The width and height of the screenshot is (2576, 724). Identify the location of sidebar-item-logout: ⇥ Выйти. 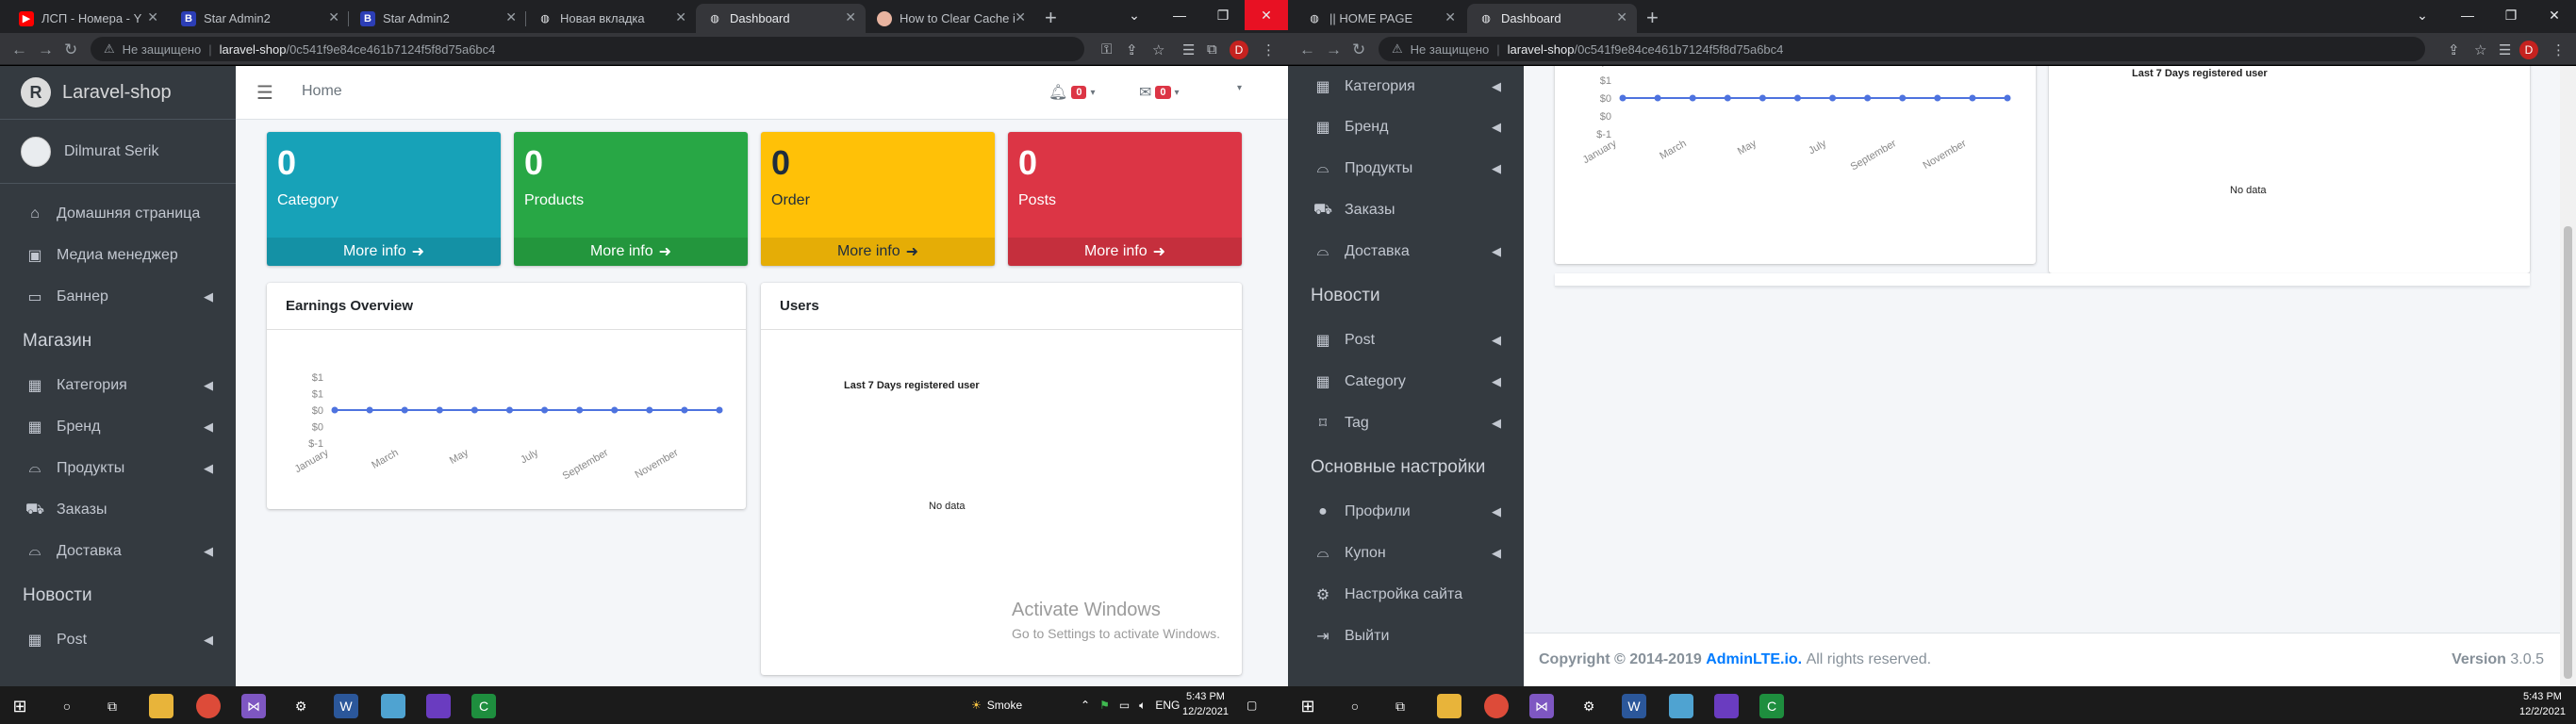
(1406, 636).